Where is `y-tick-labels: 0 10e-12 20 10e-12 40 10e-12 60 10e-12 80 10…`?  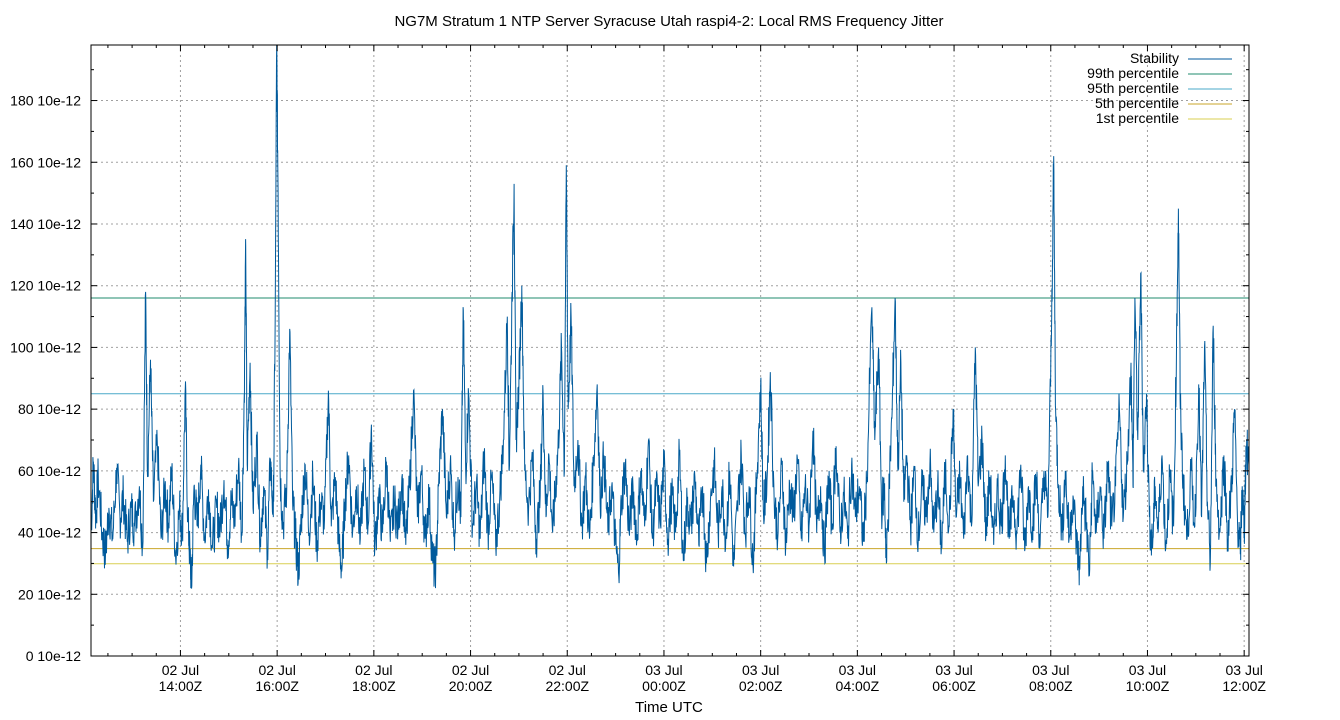
y-tick-labels: 0 10e-12 20 10e-12 40 10e-12 60 10e-12 80 10… is located at coordinates (45, 378).